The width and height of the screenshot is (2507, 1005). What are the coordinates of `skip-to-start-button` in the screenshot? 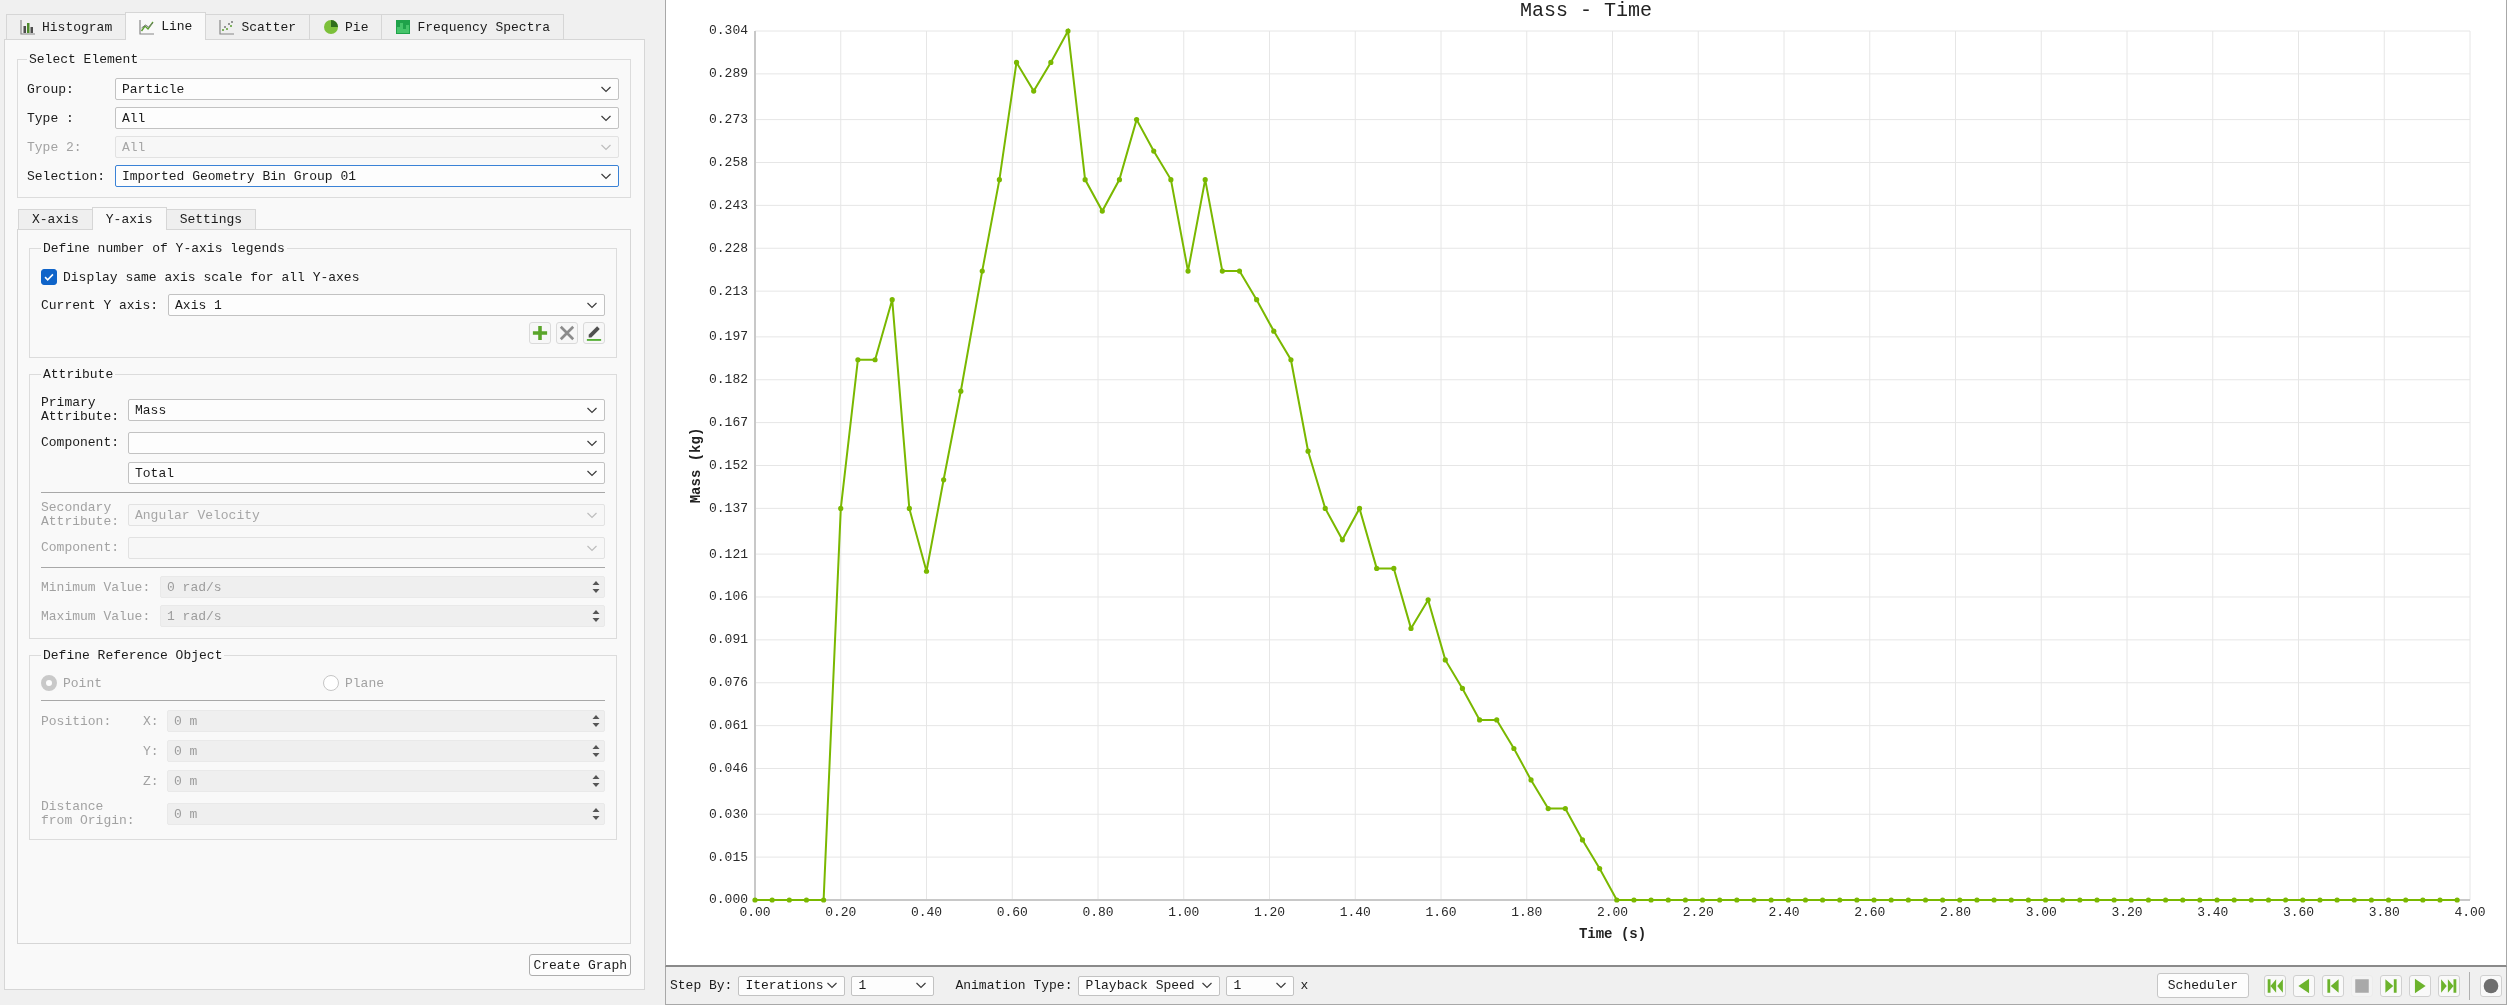 It's located at (2275, 985).